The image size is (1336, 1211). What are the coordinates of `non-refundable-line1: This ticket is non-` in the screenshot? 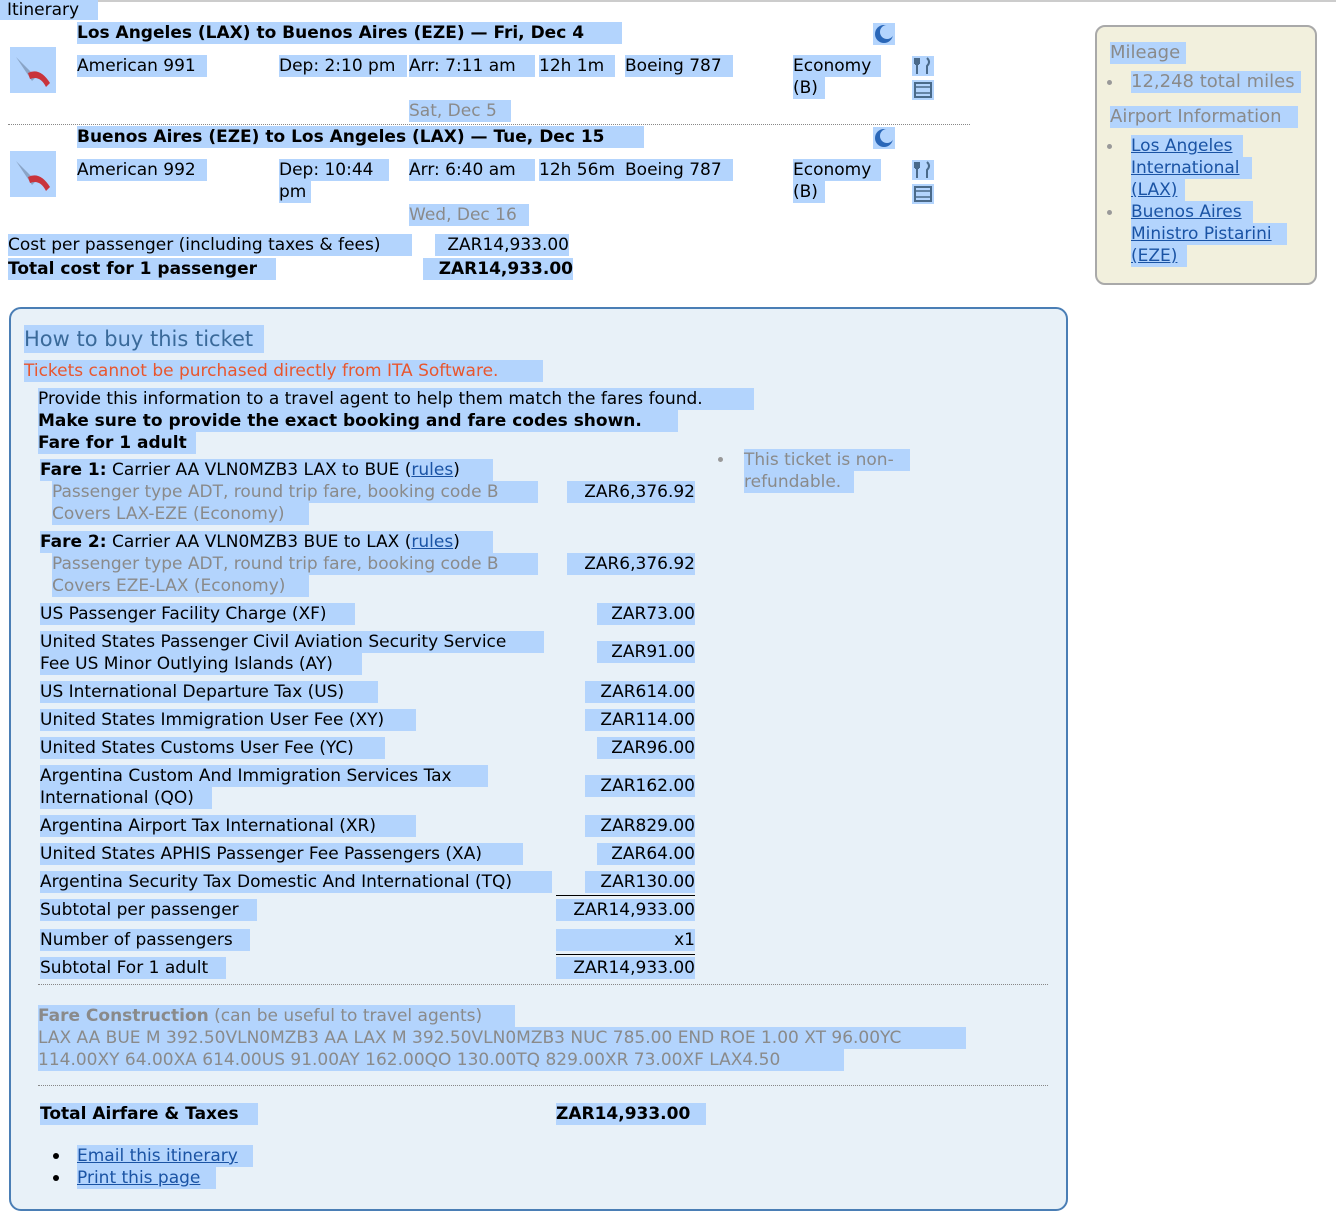 It's located at (827, 460).